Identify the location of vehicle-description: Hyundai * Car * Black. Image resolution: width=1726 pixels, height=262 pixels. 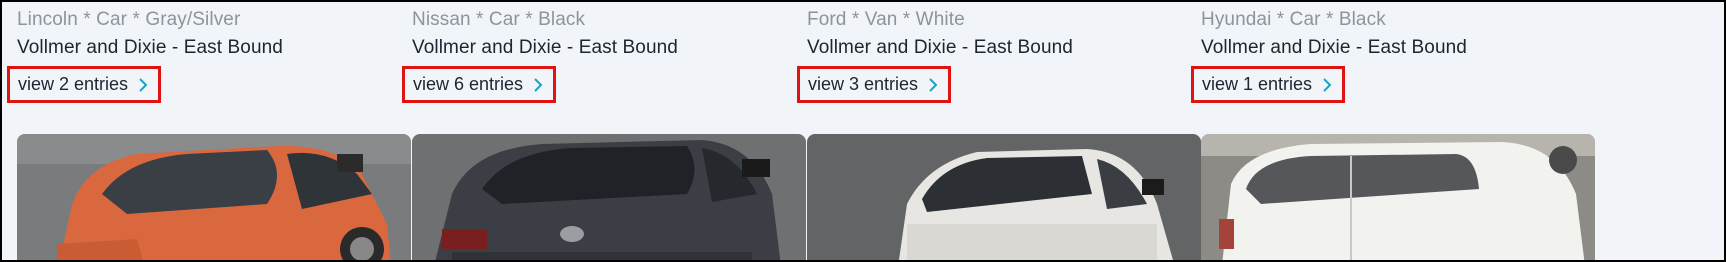
(1293, 19).